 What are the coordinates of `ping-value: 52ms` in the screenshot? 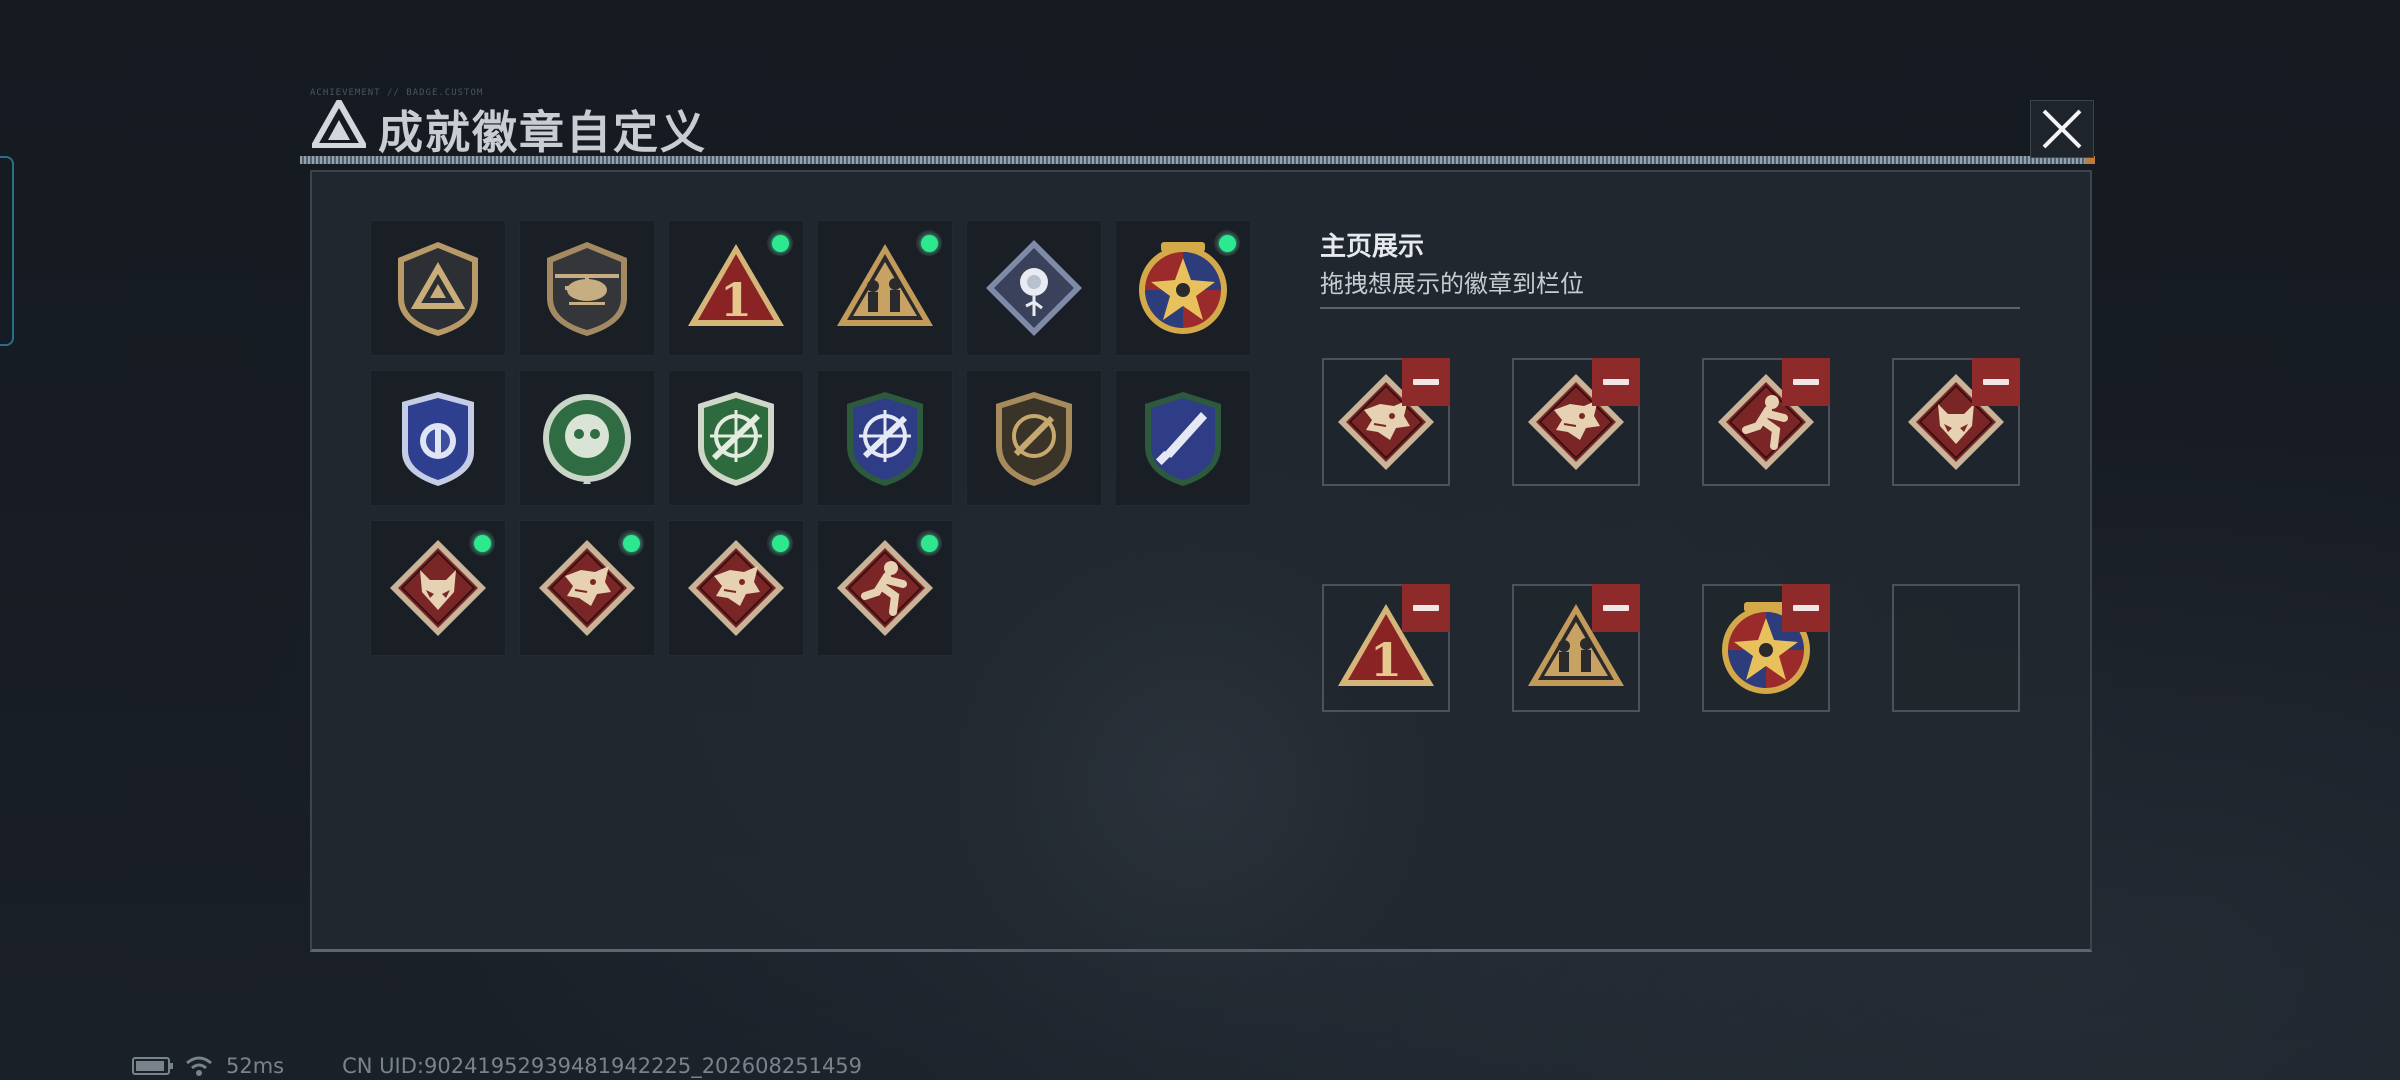 It's located at (255, 1066).